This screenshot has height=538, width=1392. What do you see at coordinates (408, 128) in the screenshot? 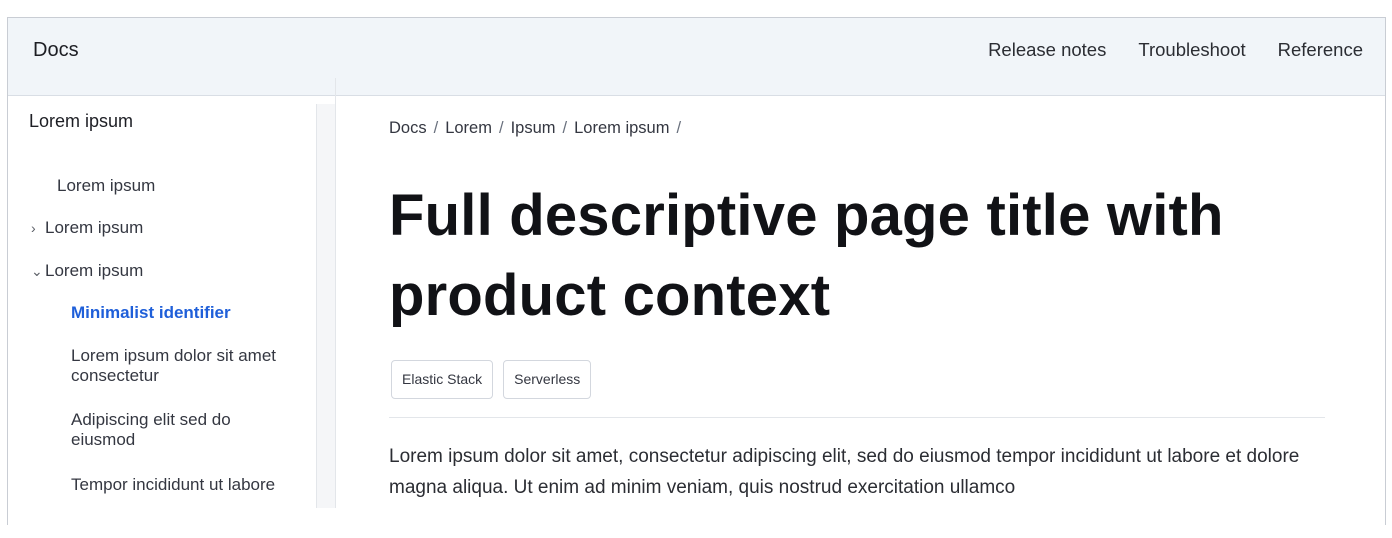
I see `breadcrumb-item: Docs` at bounding box center [408, 128].